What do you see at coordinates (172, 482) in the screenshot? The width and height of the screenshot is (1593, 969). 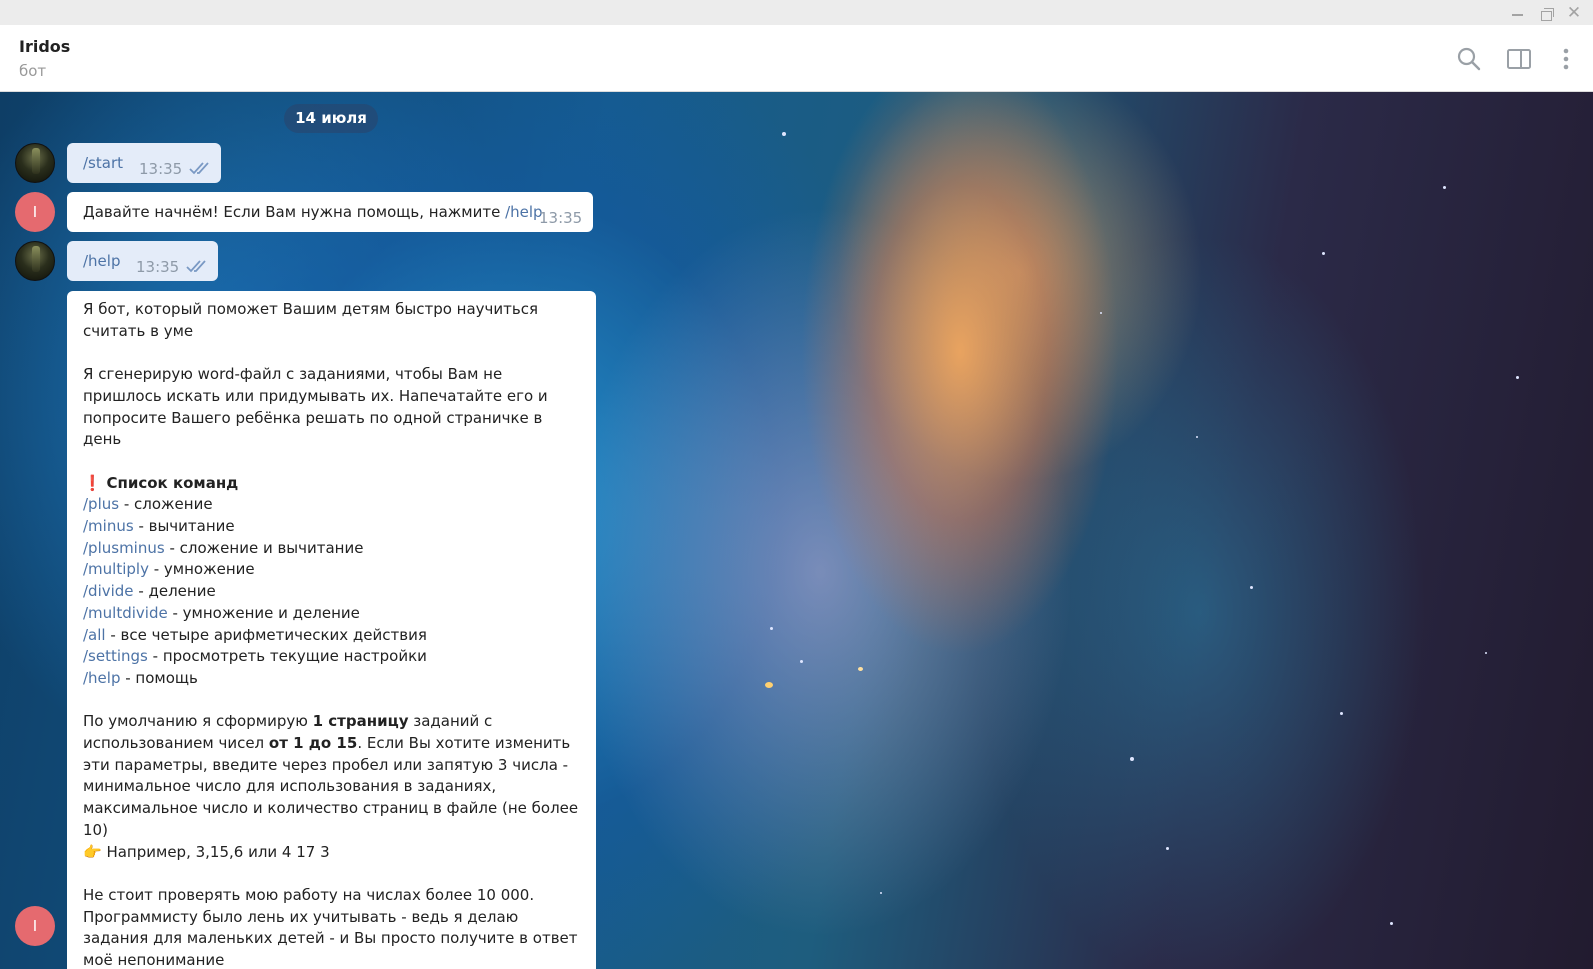 I see `commands-title-text: Список команд` at bounding box center [172, 482].